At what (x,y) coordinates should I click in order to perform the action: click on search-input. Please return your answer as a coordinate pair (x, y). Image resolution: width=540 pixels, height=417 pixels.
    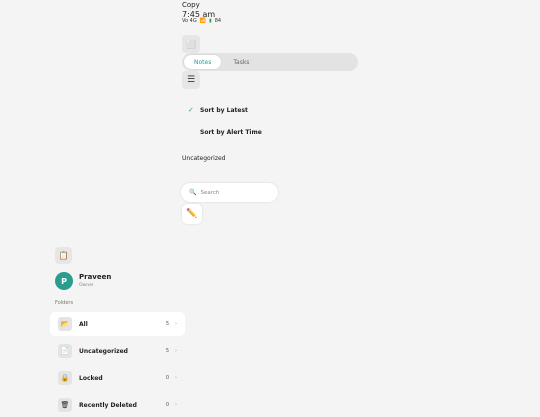
    Looking at the image, I should click on (235, 192).